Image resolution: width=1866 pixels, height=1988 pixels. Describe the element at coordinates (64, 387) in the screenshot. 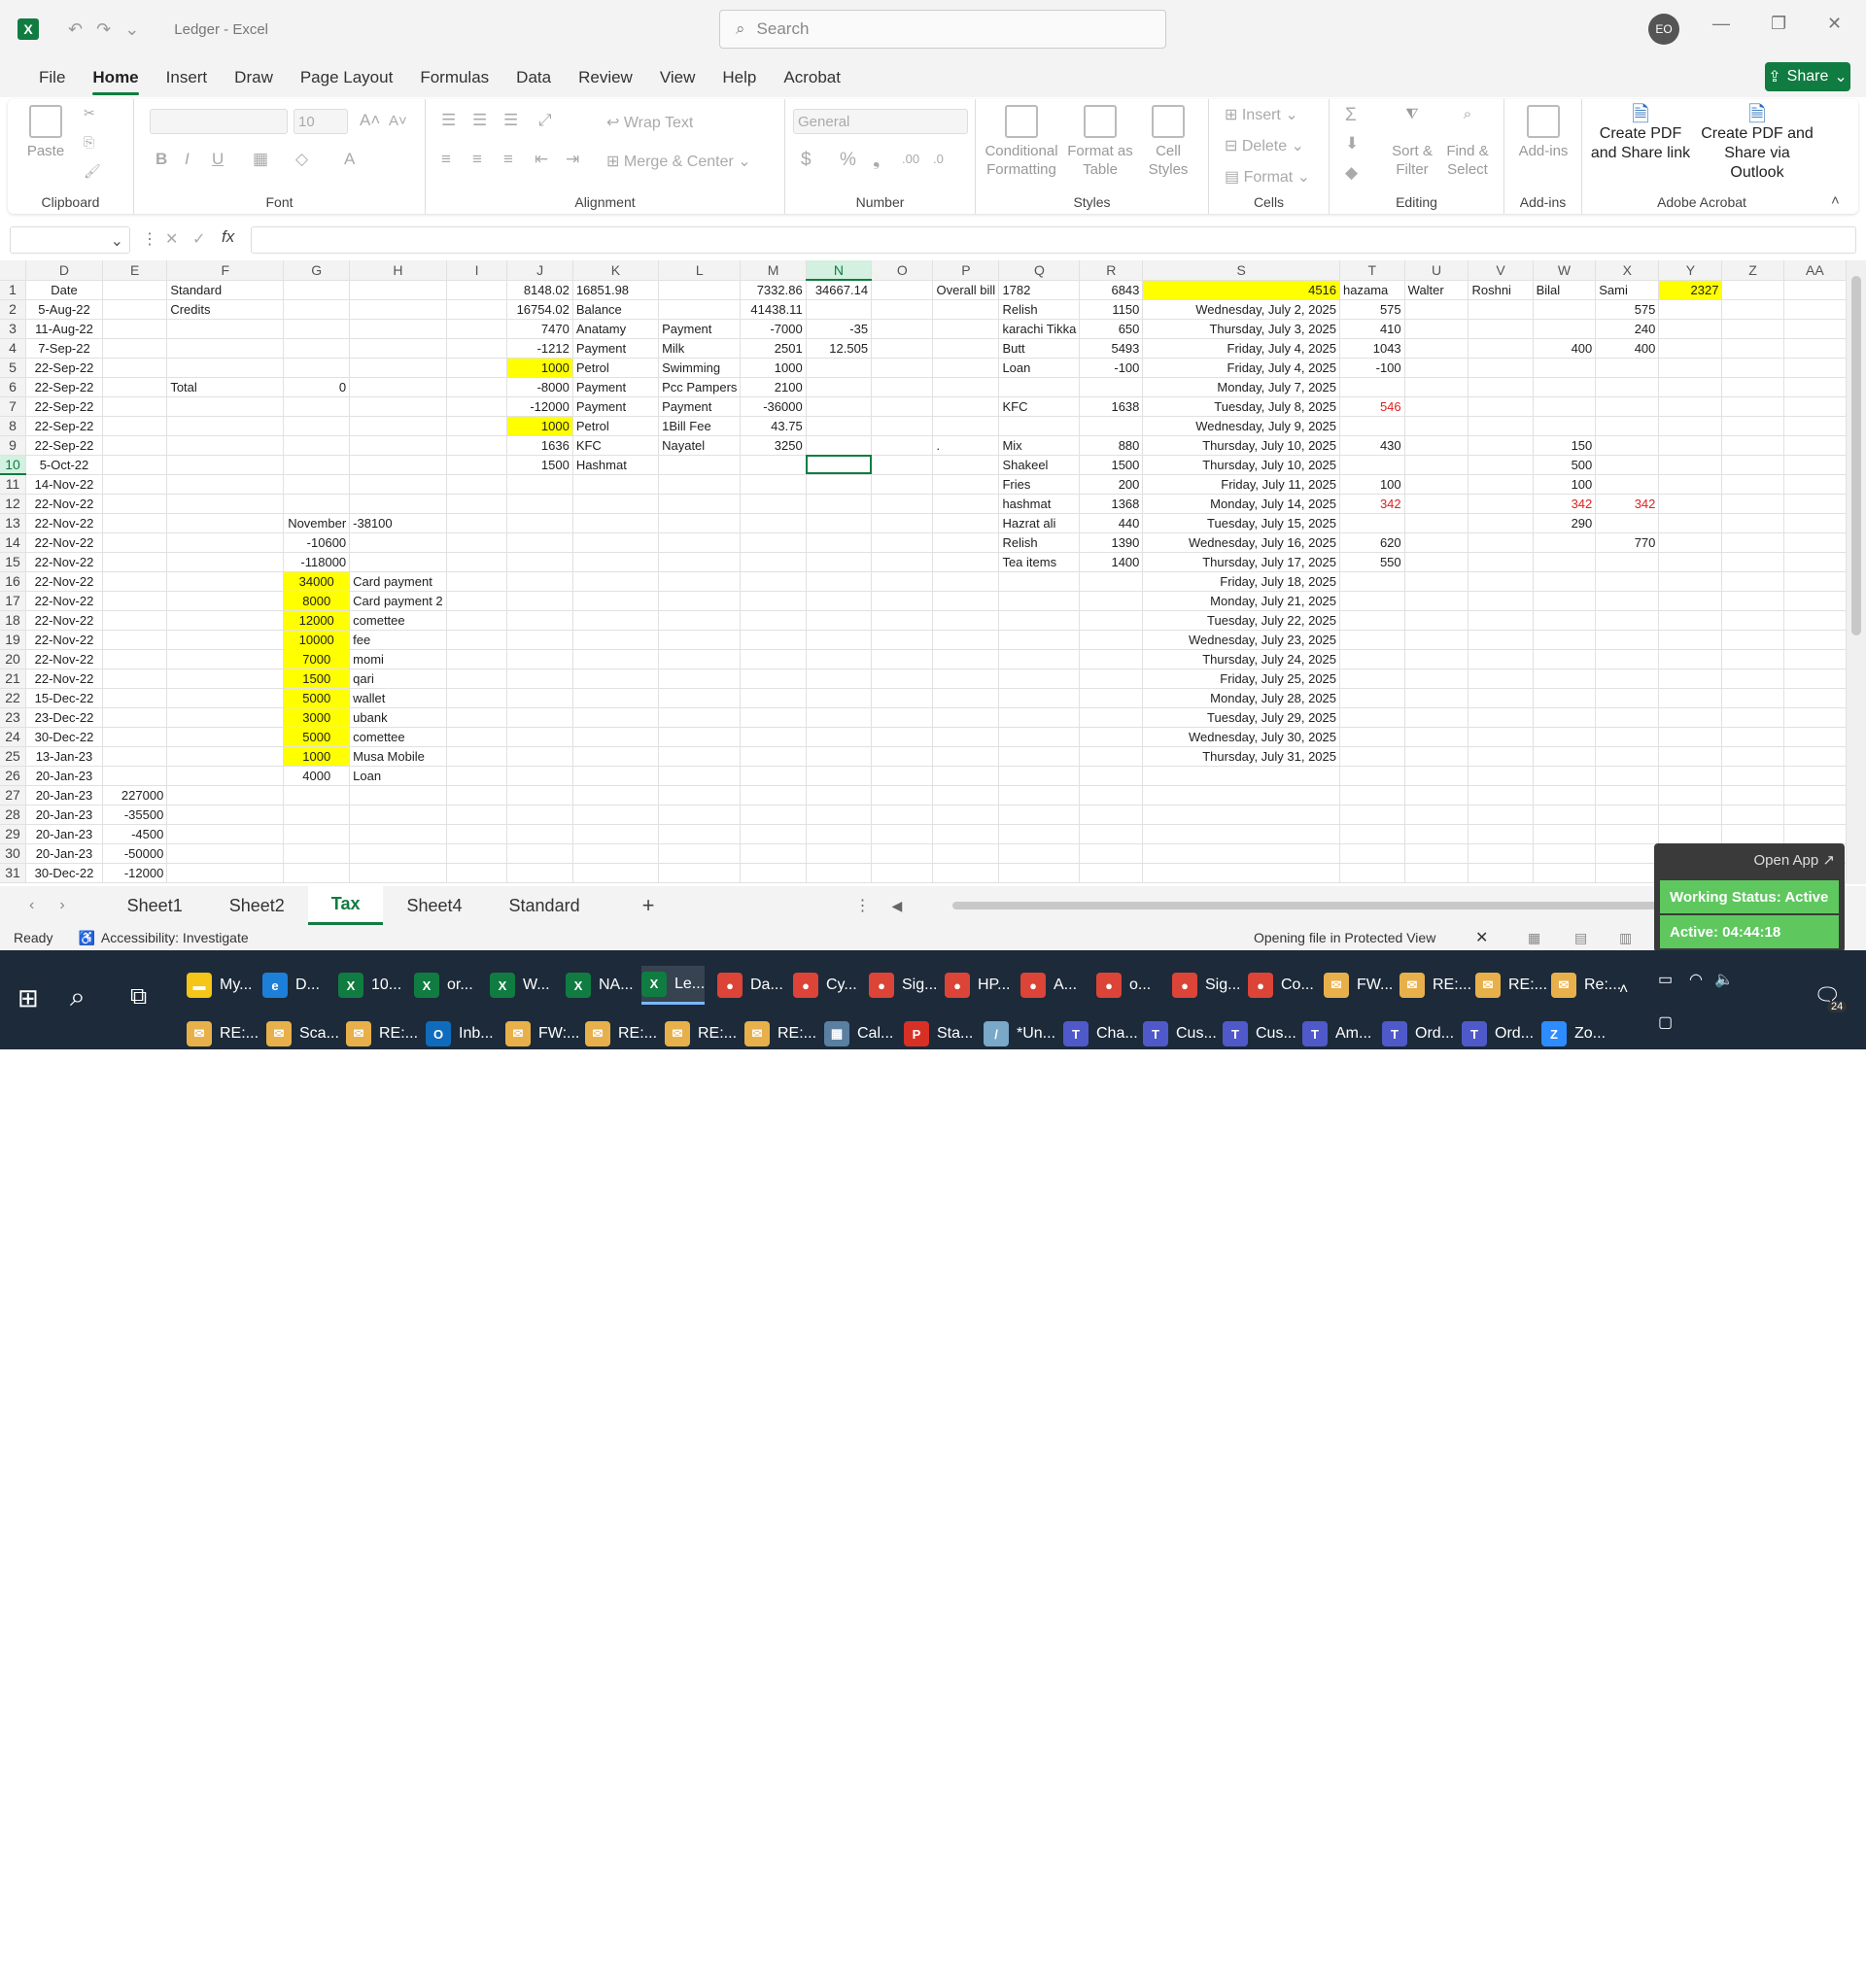

I see `cell: 22-Sep-22` at that location.